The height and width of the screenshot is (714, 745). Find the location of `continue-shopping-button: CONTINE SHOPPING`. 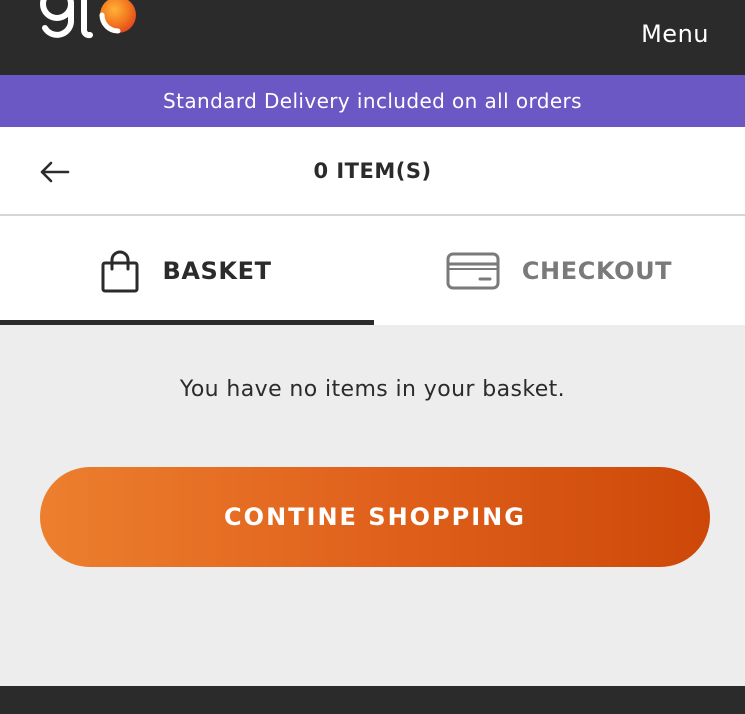

continue-shopping-button: CONTINE SHOPPING is located at coordinates (375, 517).